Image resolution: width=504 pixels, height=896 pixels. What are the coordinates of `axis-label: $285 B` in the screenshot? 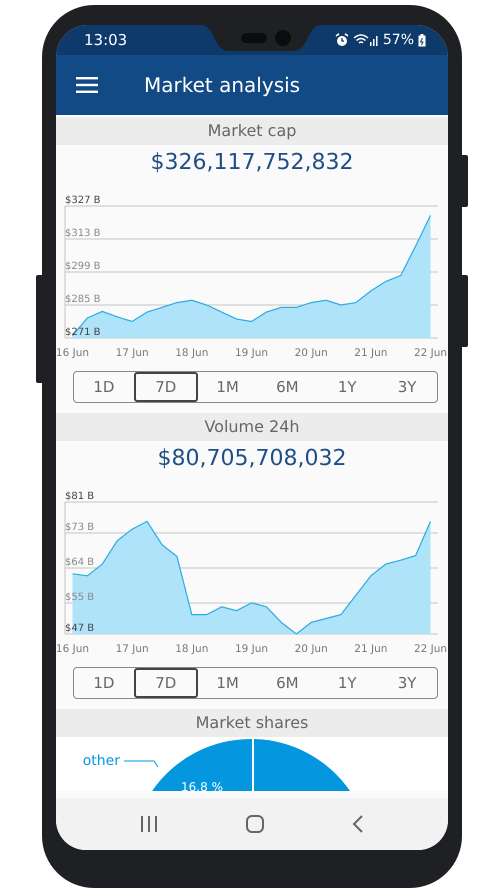 It's located at (82, 299).